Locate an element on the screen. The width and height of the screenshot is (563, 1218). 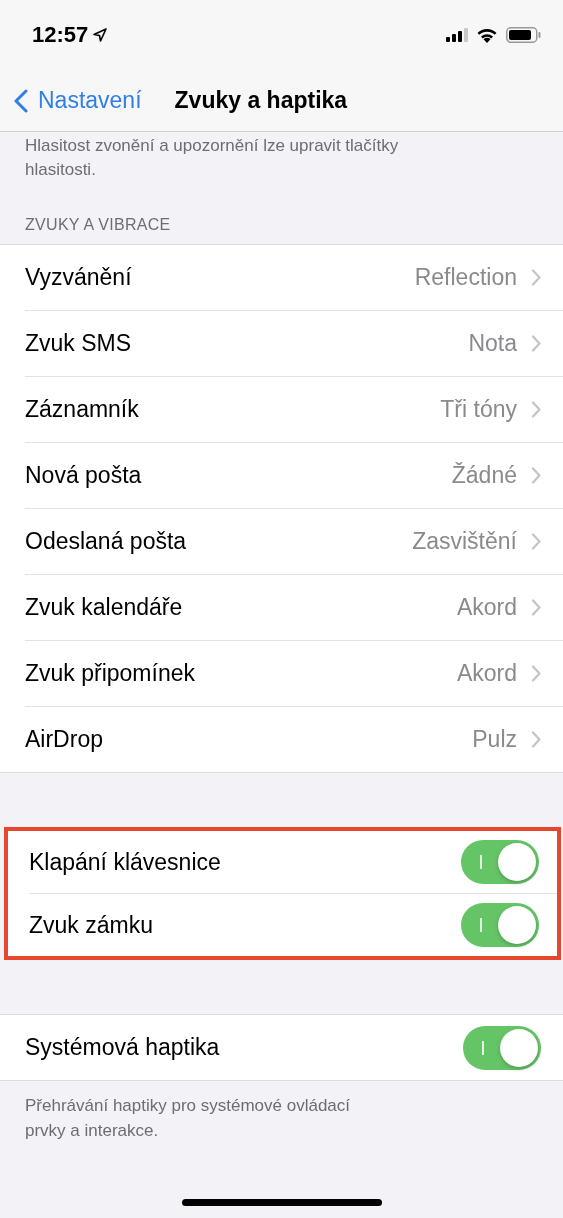
row-label: Zvuk kalendáře is located at coordinates (104, 607).